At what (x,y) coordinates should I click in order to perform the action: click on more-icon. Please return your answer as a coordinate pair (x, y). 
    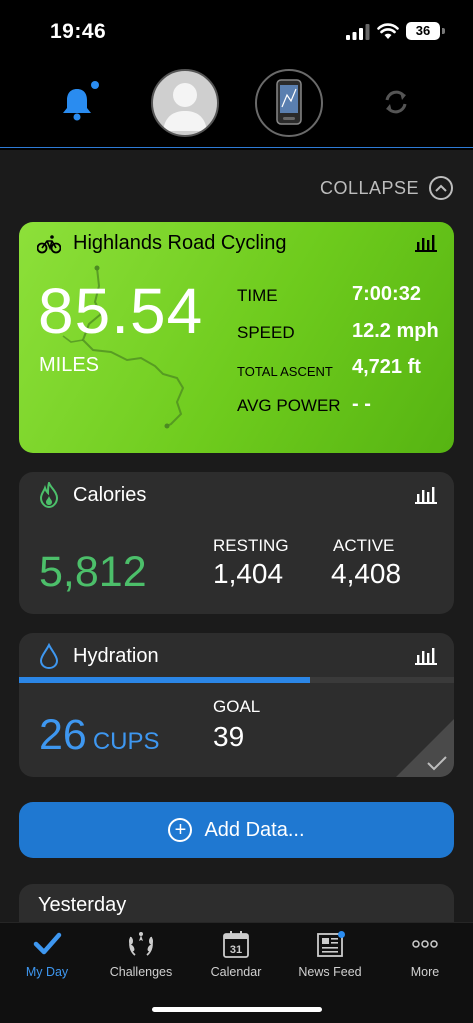
    Looking at the image, I should click on (425, 944).